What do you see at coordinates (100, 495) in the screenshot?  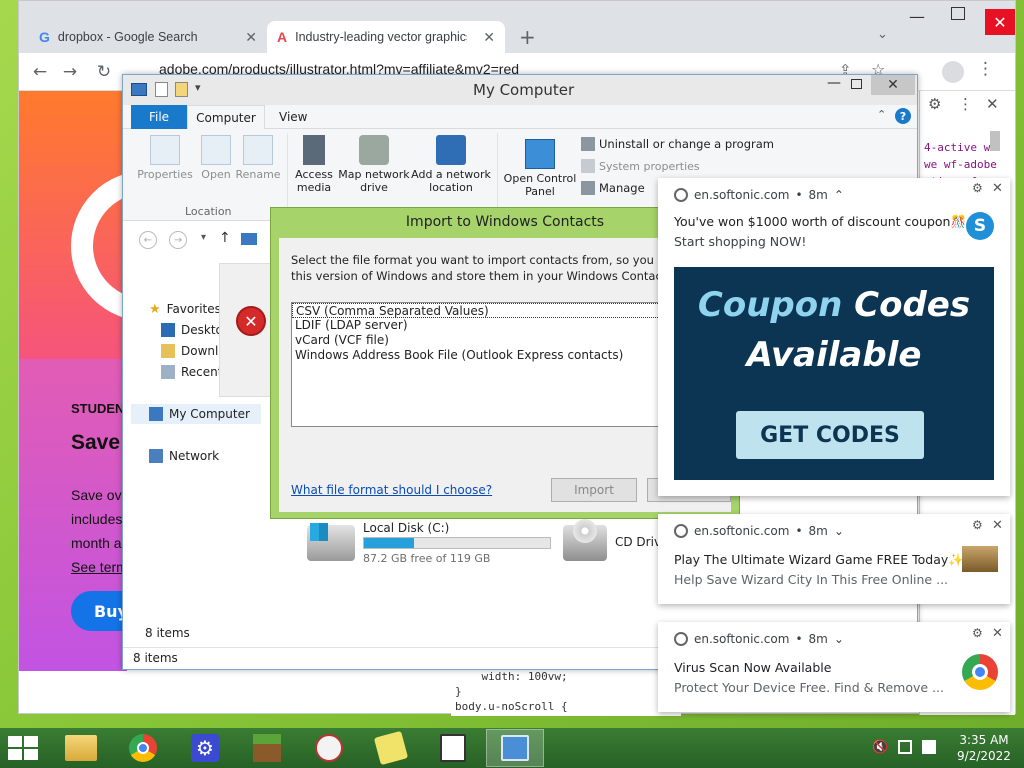 I see `body-line: Save ove` at bounding box center [100, 495].